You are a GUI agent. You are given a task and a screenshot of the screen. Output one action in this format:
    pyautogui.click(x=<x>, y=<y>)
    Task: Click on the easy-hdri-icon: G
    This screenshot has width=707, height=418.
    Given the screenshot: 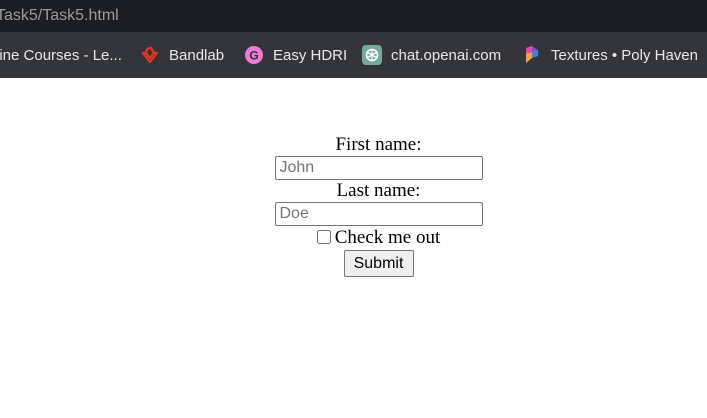 What is the action you would take?
    pyautogui.click(x=254, y=55)
    